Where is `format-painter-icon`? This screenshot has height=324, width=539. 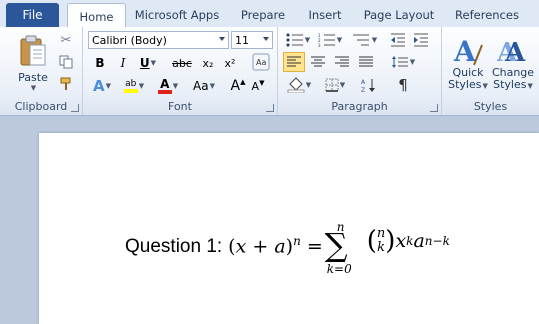 format-painter-icon is located at coordinates (66, 84).